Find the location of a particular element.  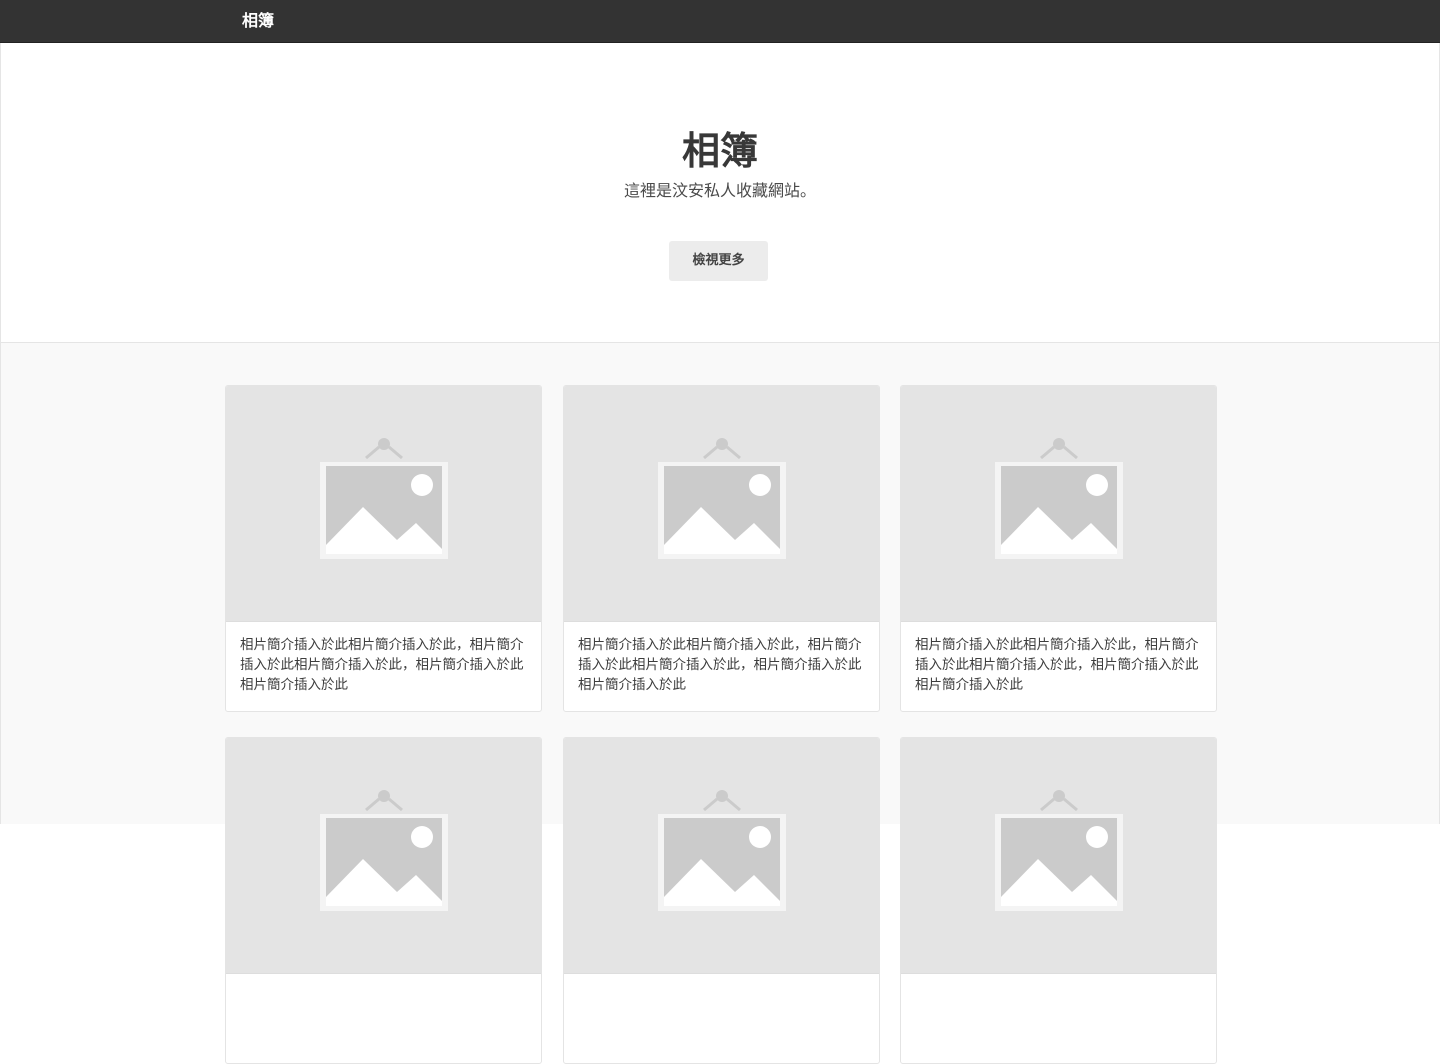

top-navbar: 相簿 is located at coordinates (720, 21).